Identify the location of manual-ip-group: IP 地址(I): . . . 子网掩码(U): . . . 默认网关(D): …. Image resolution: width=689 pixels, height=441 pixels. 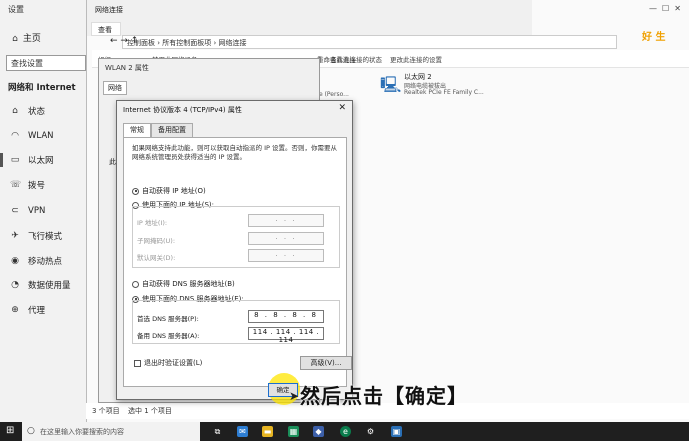
(236, 237).